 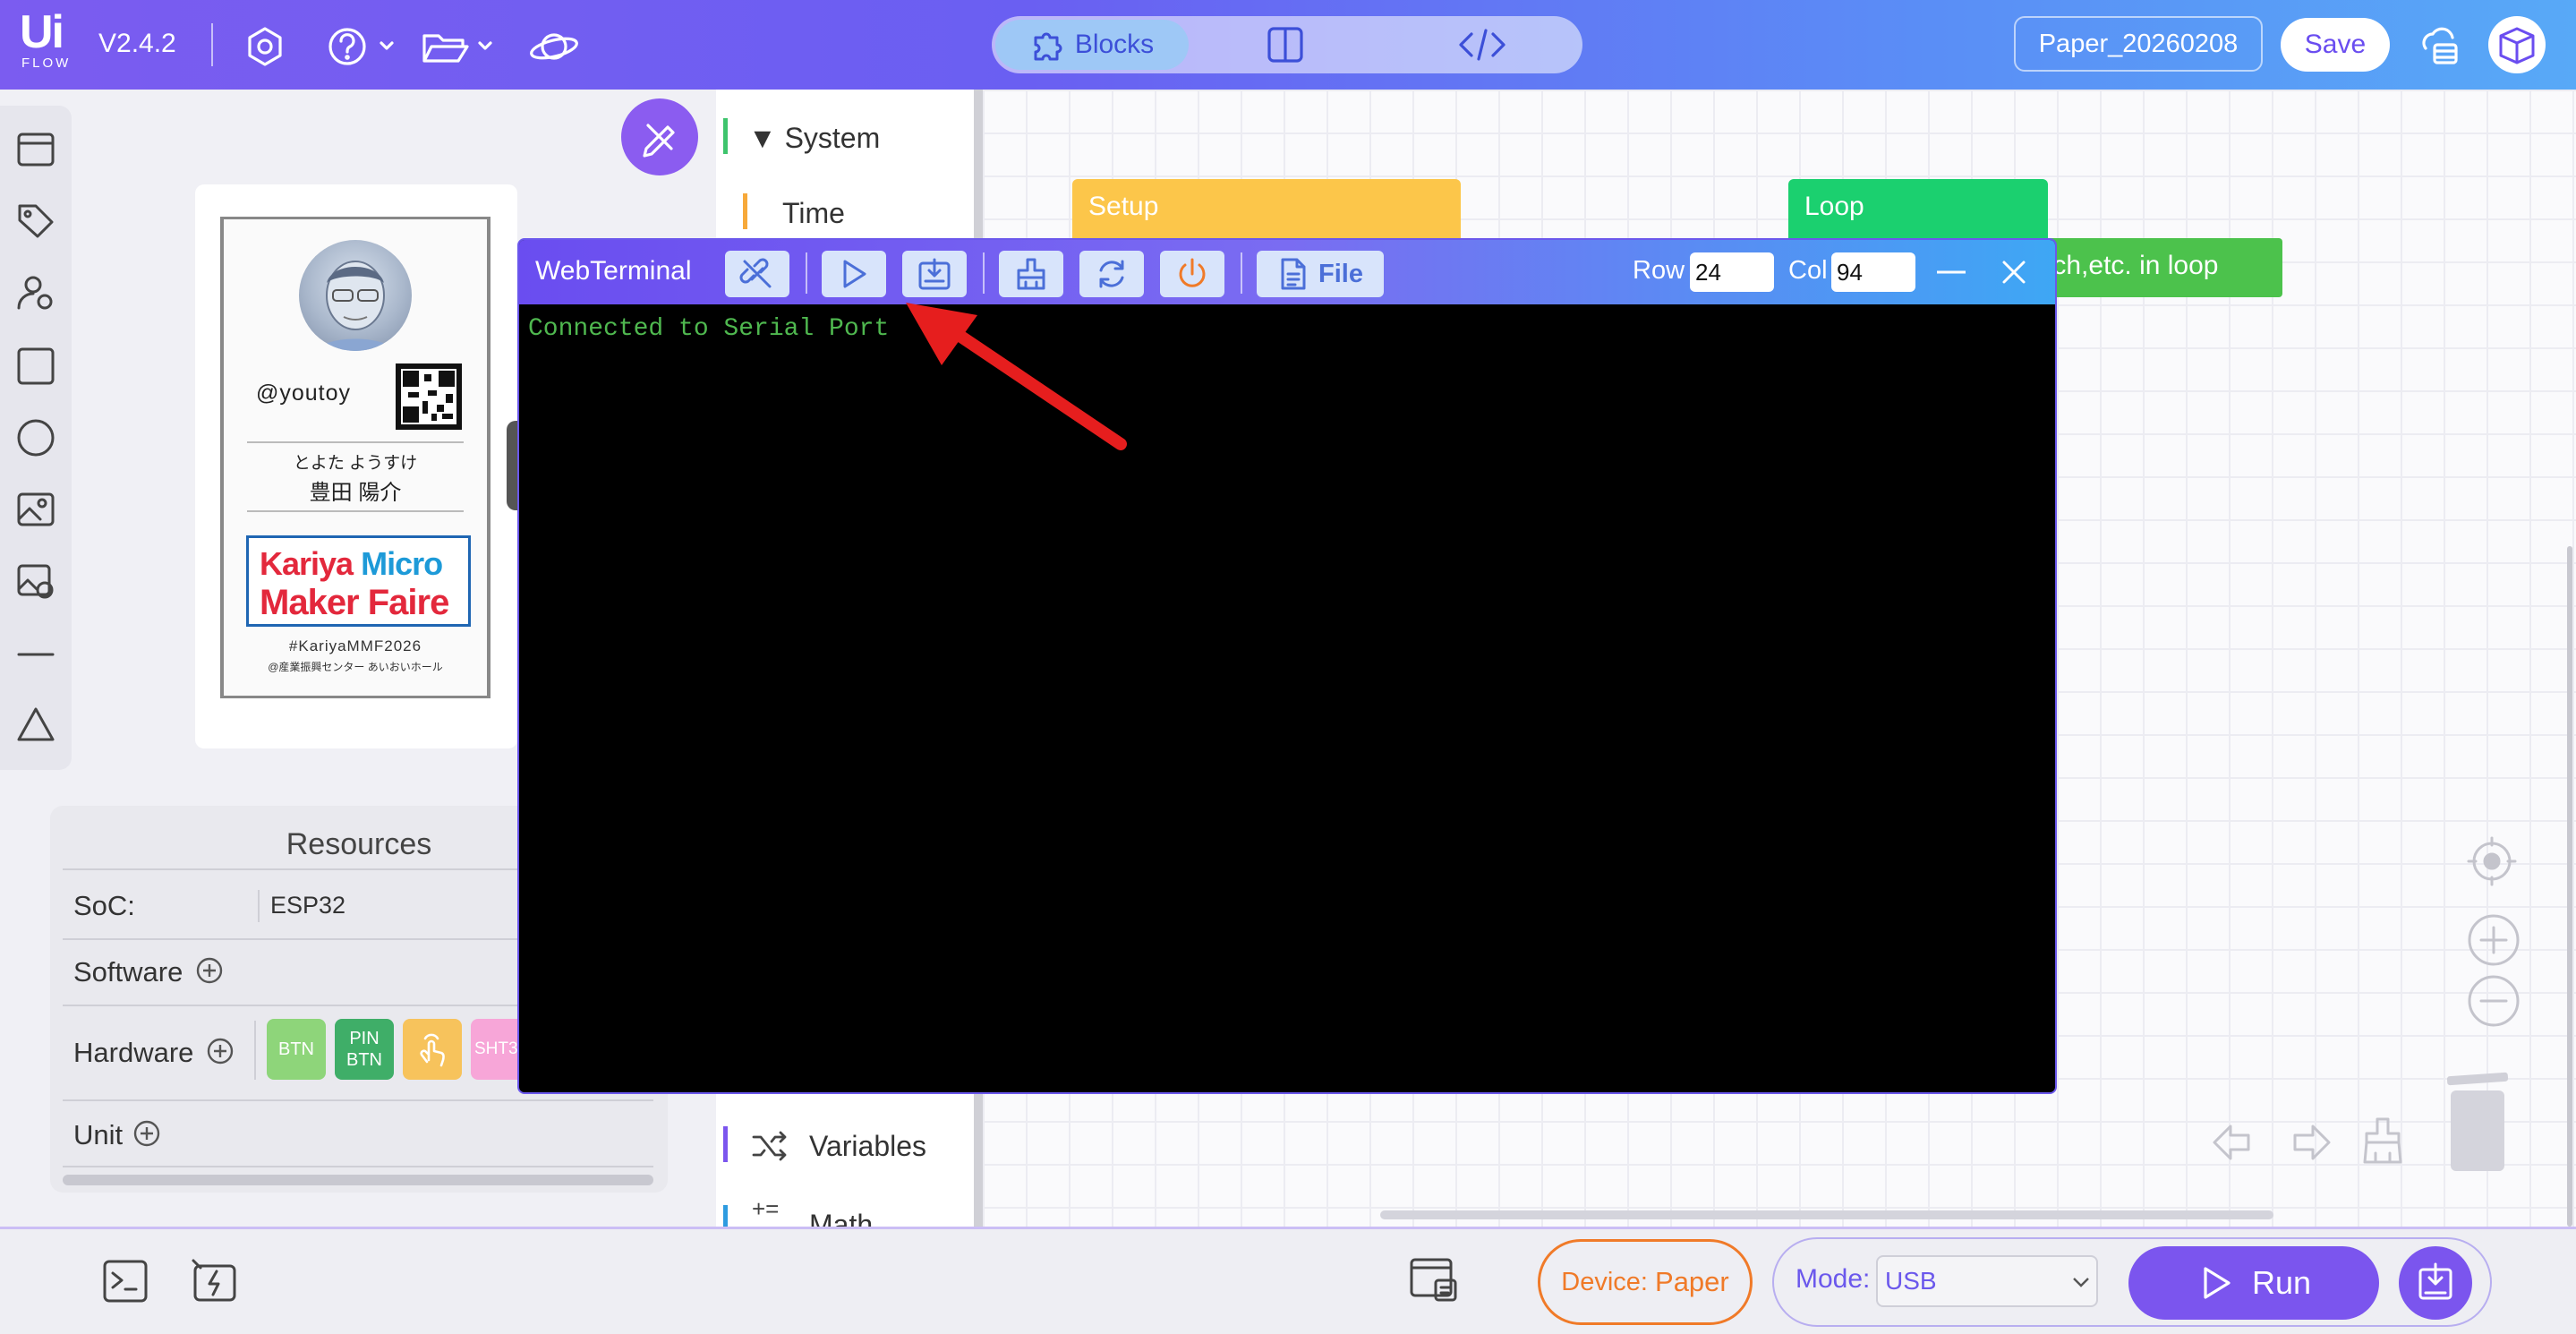 I want to click on play-icon, so click(x=854, y=274).